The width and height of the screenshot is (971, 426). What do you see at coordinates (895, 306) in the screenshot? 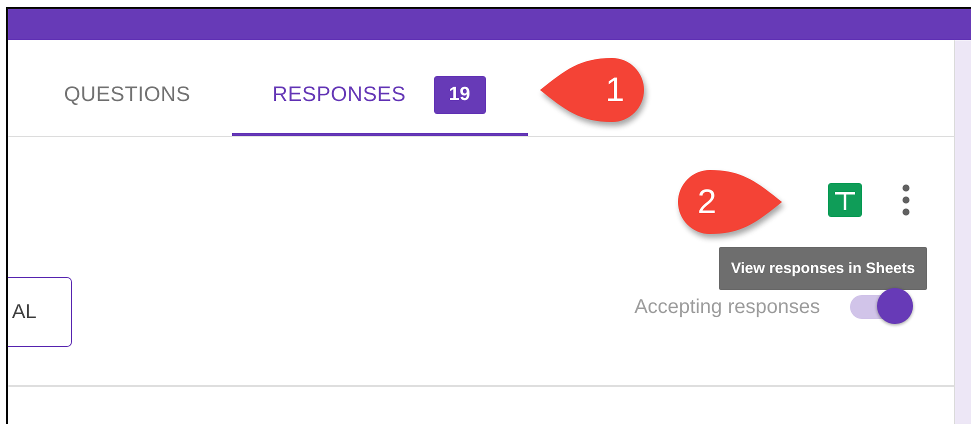
I see `toggle-thumb` at bounding box center [895, 306].